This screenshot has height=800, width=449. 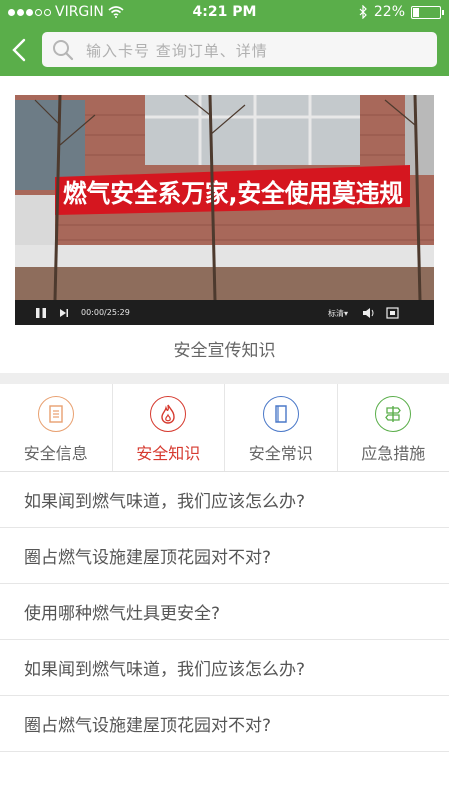 I want to click on video-caption: 安全宣传知识, so click(x=224, y=351).